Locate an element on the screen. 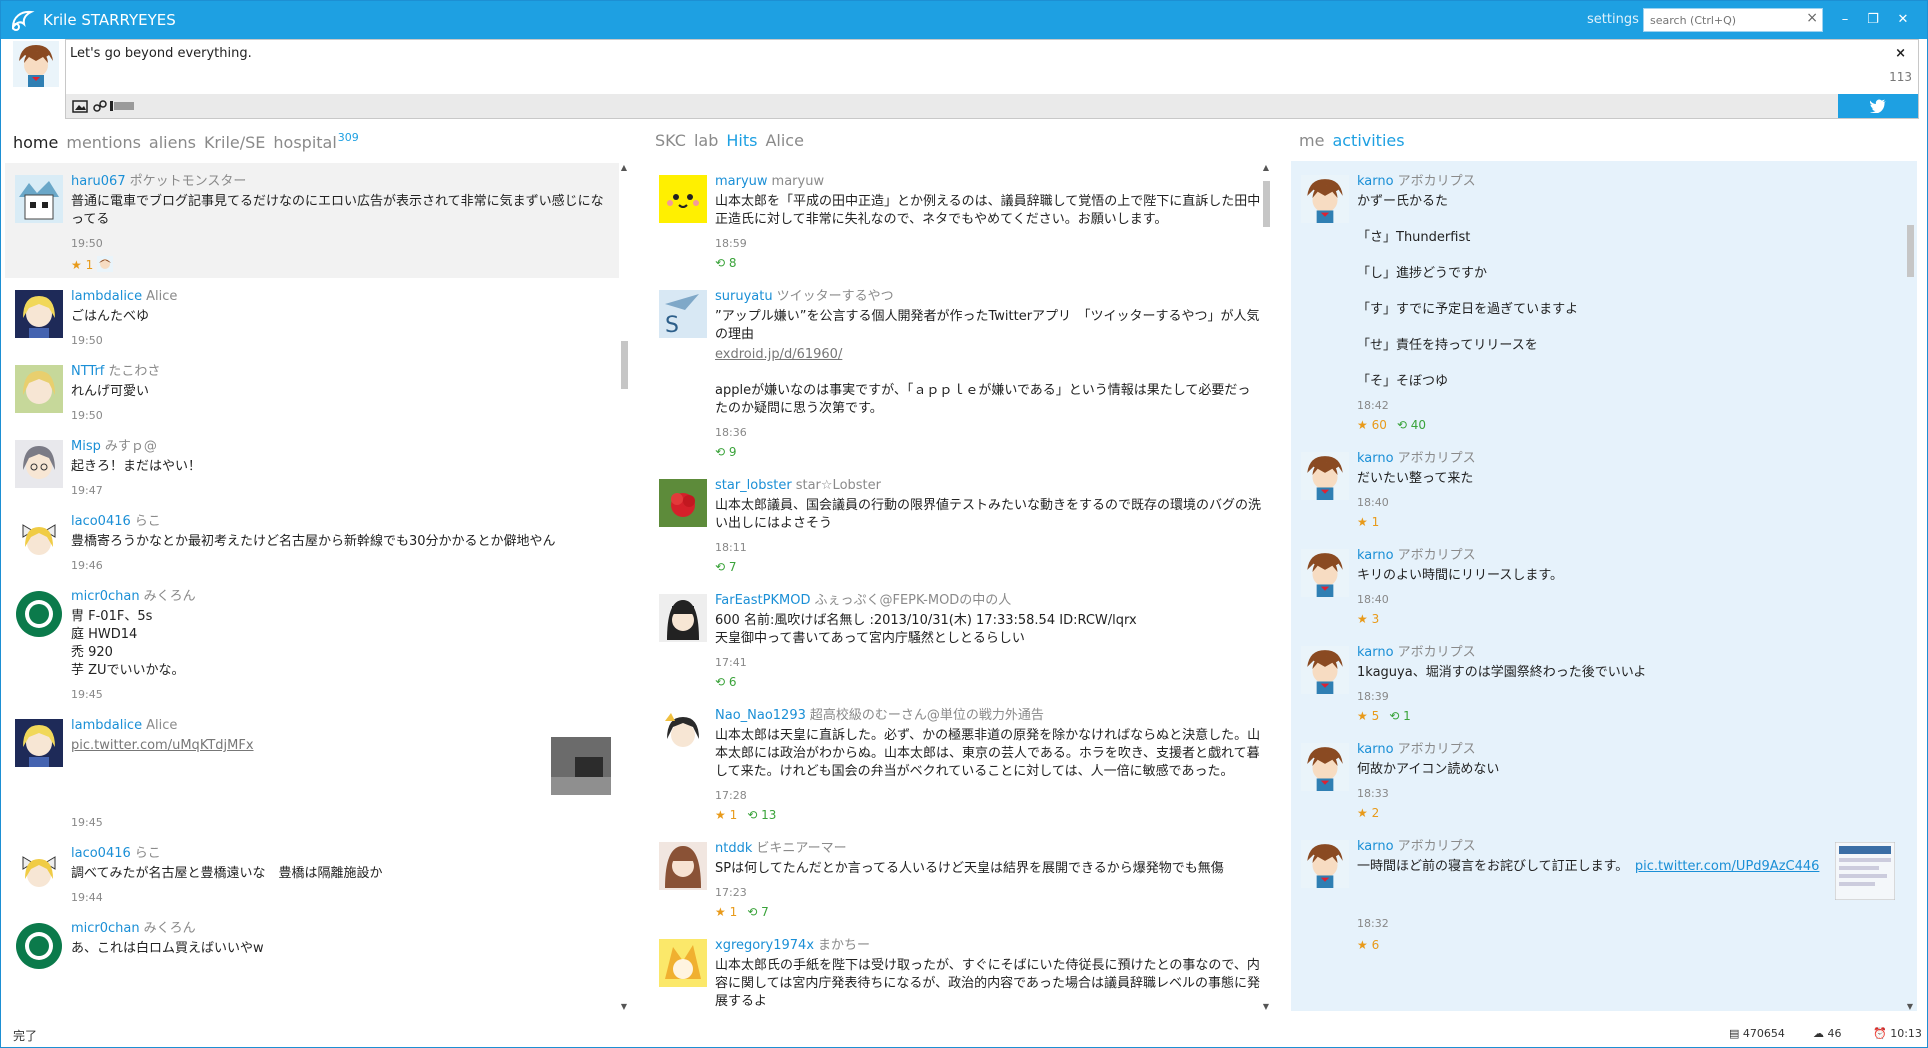  retweet-count: ⟲ 13 is located at coordinates (761, 815).